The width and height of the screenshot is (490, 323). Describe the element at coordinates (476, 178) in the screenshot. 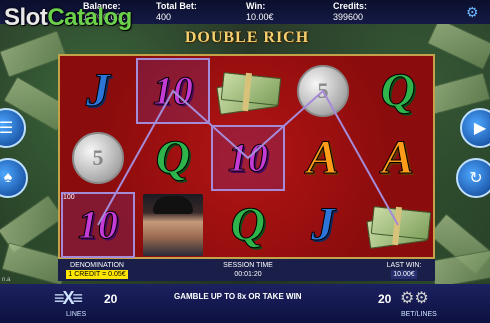

I see `spin-icon: ↻` at that location.